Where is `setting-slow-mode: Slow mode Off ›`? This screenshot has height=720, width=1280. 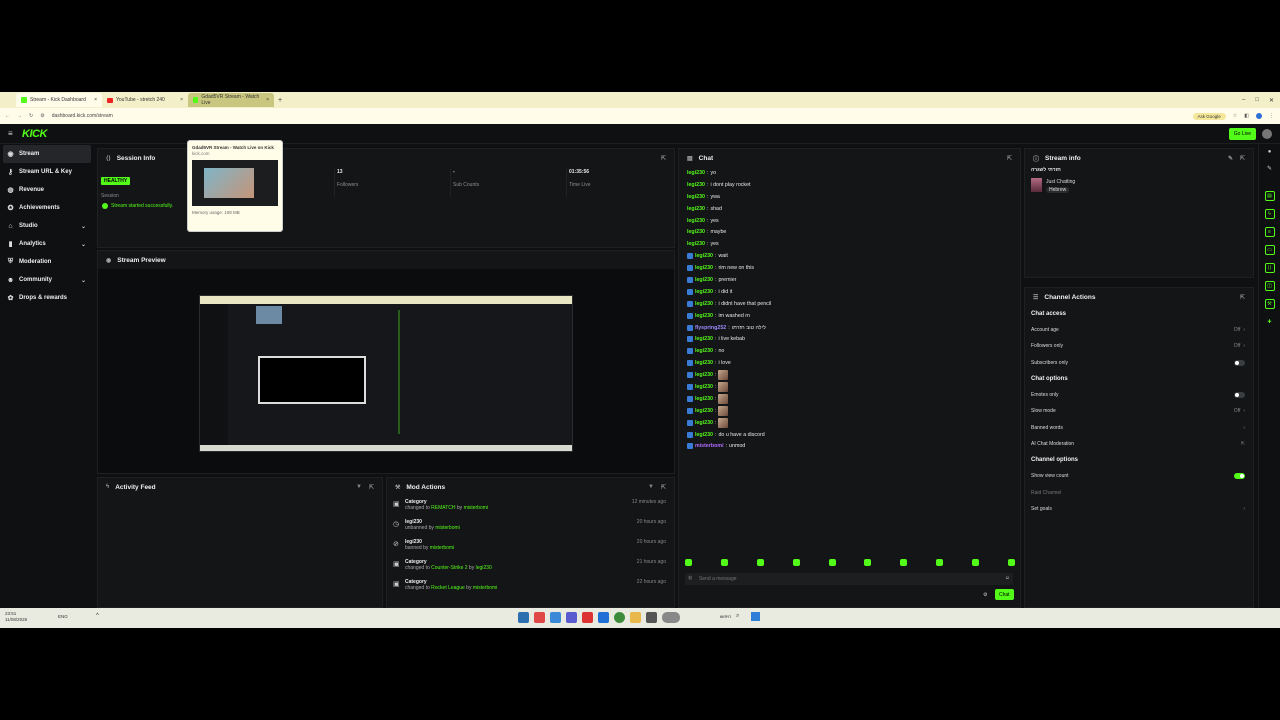 setting-slow-mode: Slow mode Off › is located at coordinates (1139, 411).